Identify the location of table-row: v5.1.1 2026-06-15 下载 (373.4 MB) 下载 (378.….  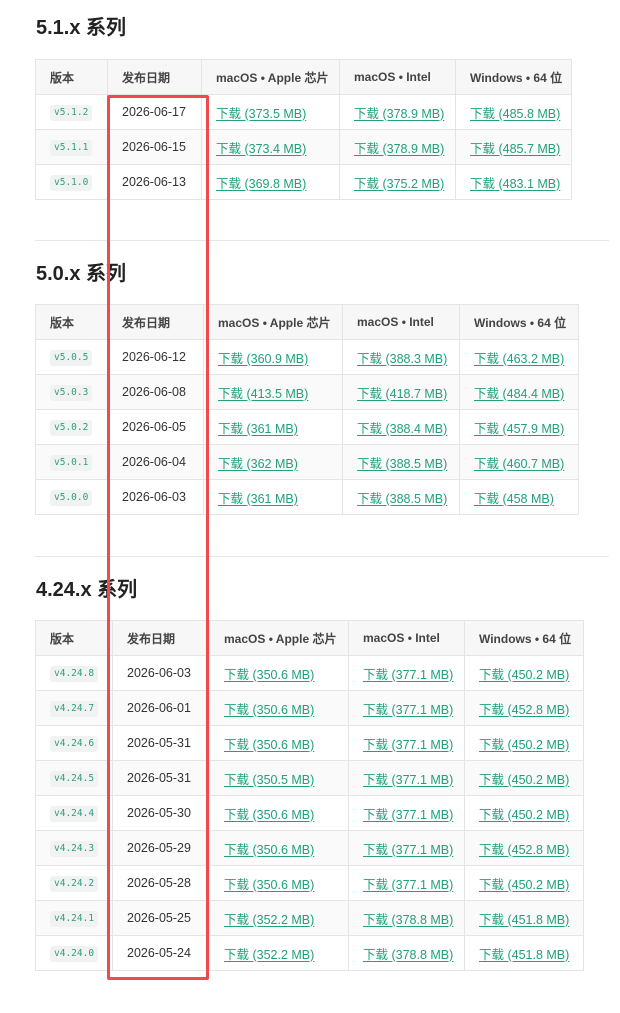
(303, 147).